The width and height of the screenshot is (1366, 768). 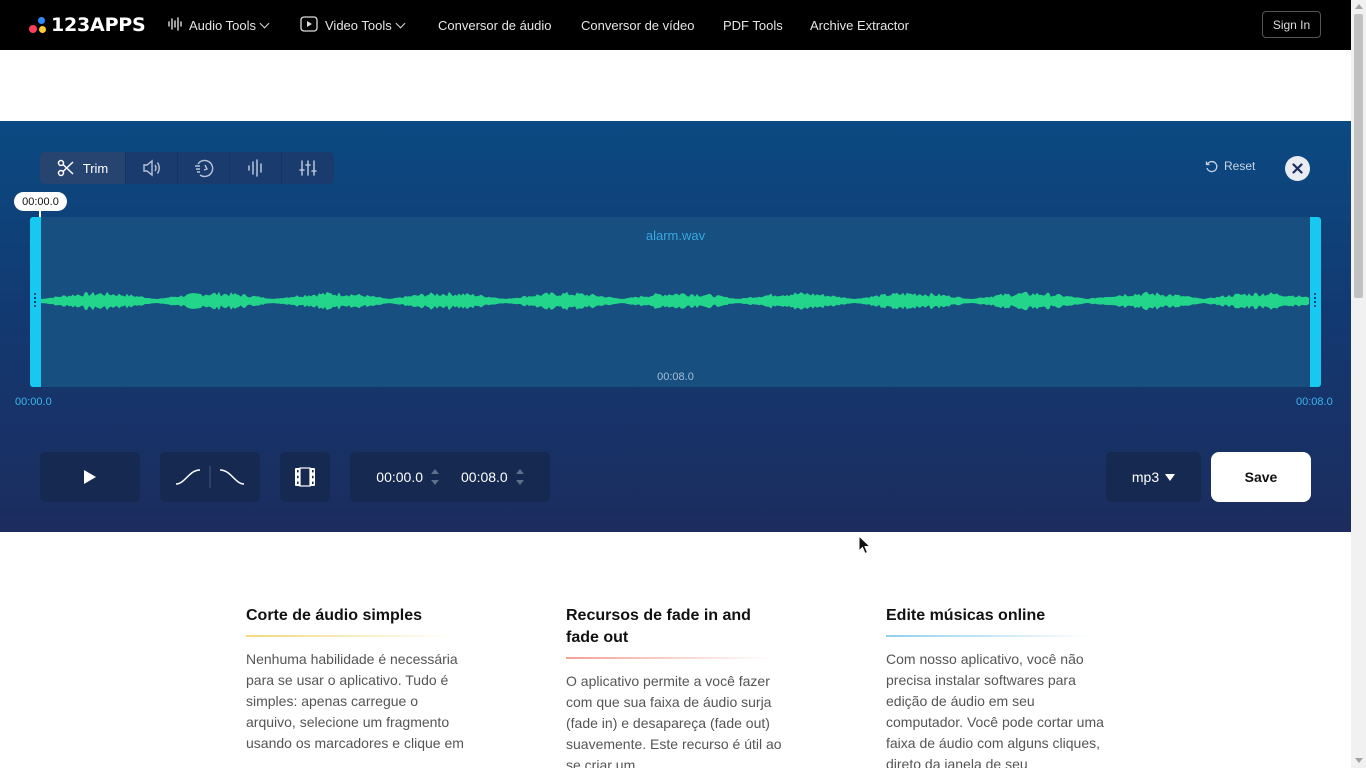 I want to click on mouse-cursor-icon, so click(x=865, y=545).